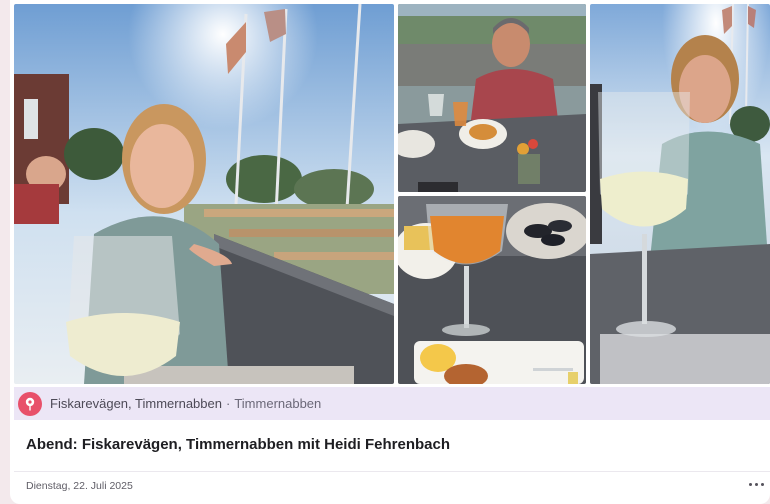 The width and height of the screenshot is (770, 504). I want to click on map-pin-icon, so click(30, 403).